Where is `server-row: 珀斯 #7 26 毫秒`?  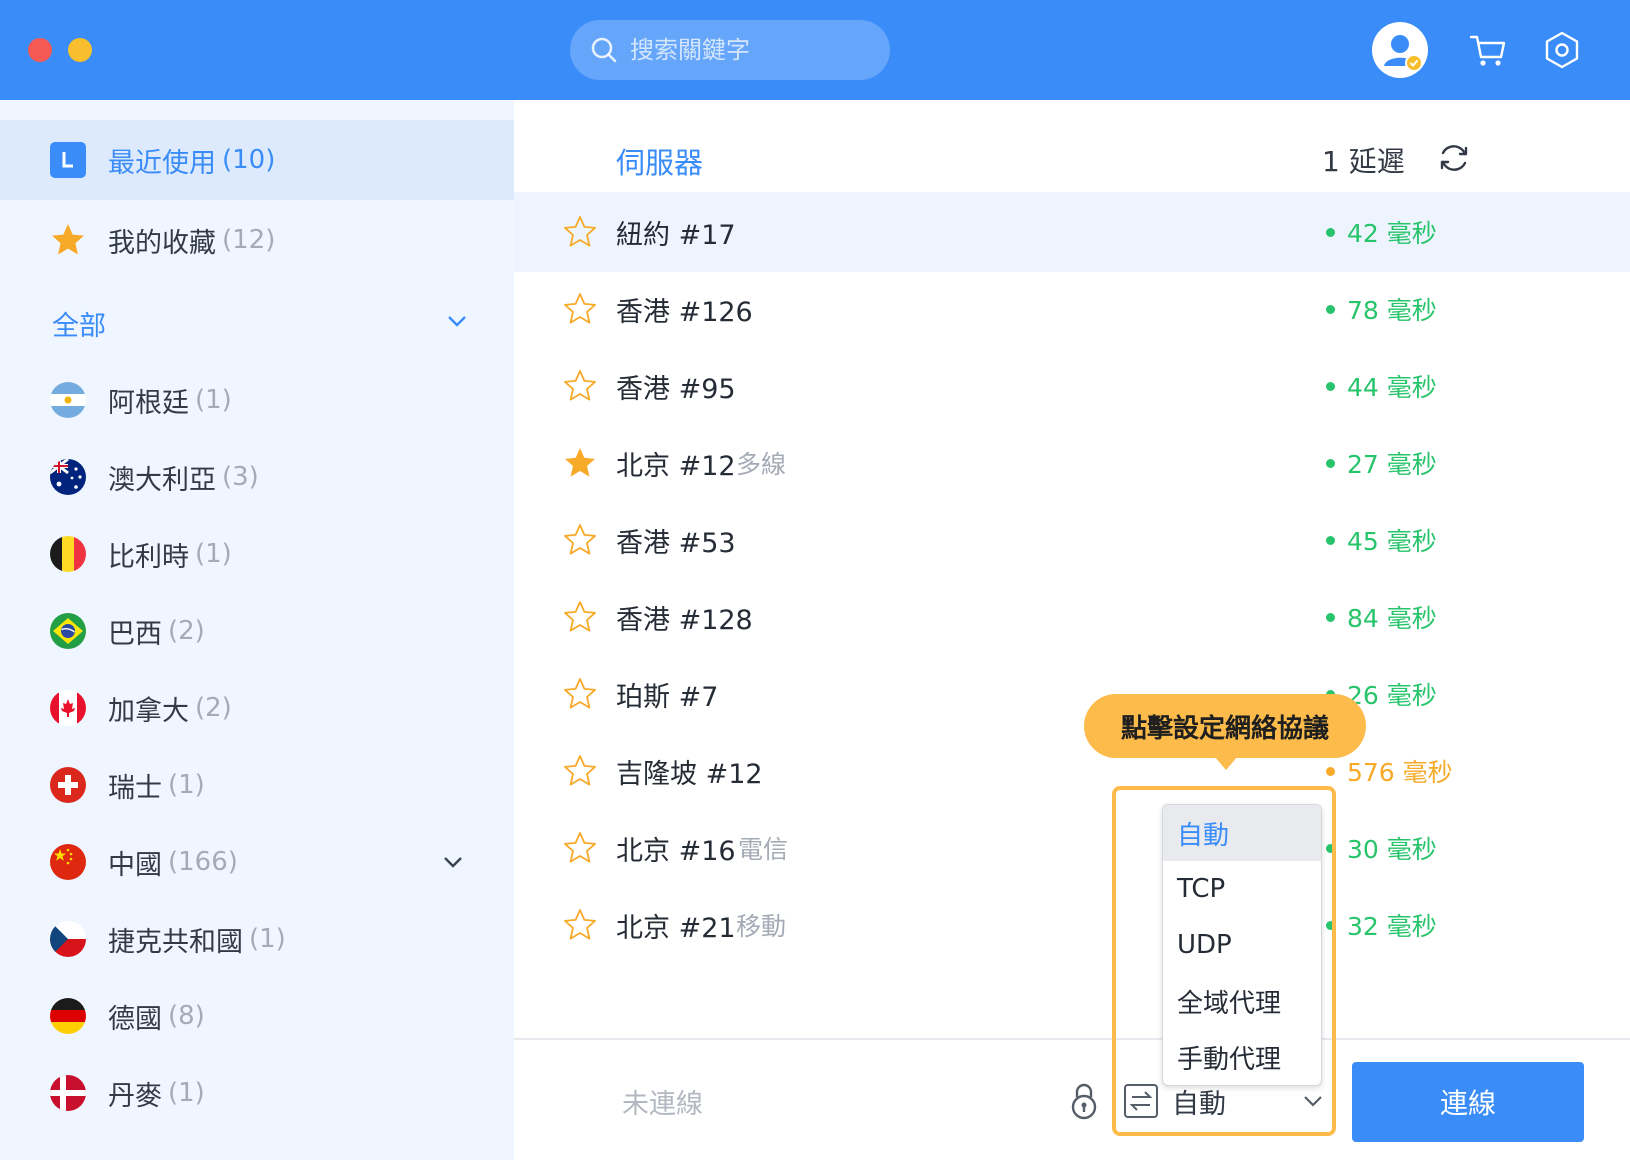 server-row: 珀斯 #7 26 毫秒 is located at coordinates (1072, 694).